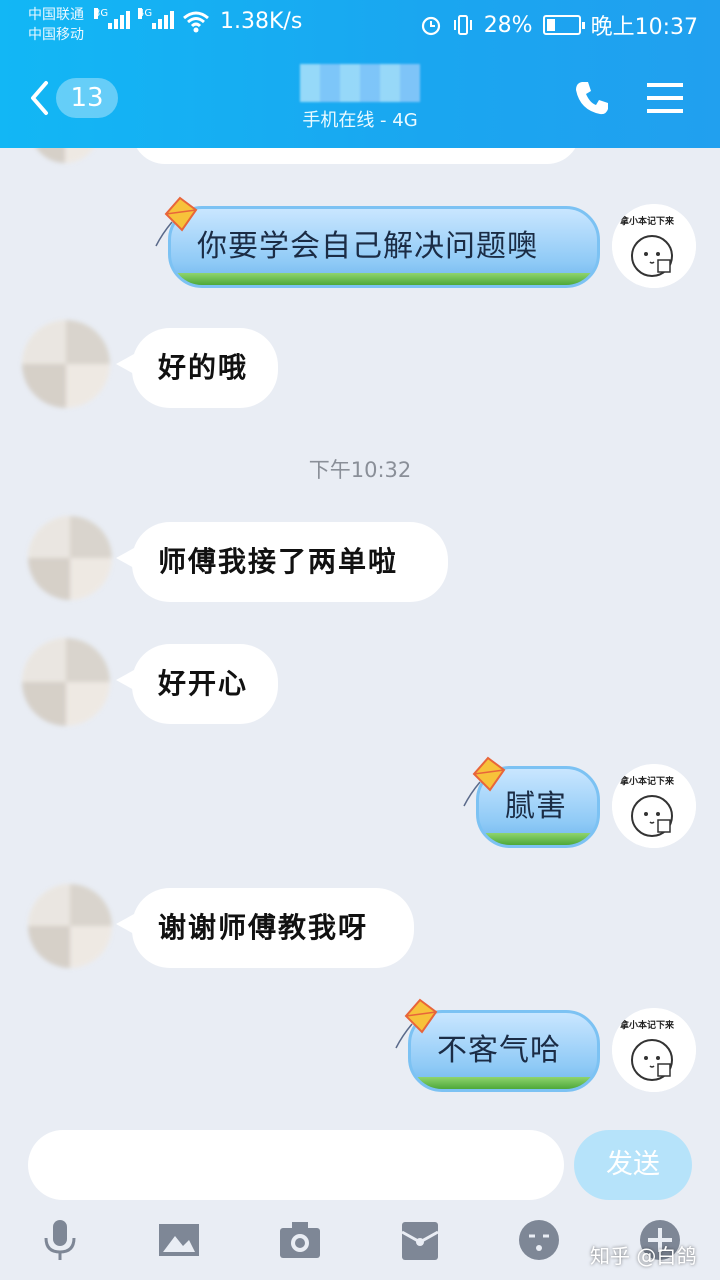  I want to click on message-bubble-in: 好的哦, so click(197, 368).